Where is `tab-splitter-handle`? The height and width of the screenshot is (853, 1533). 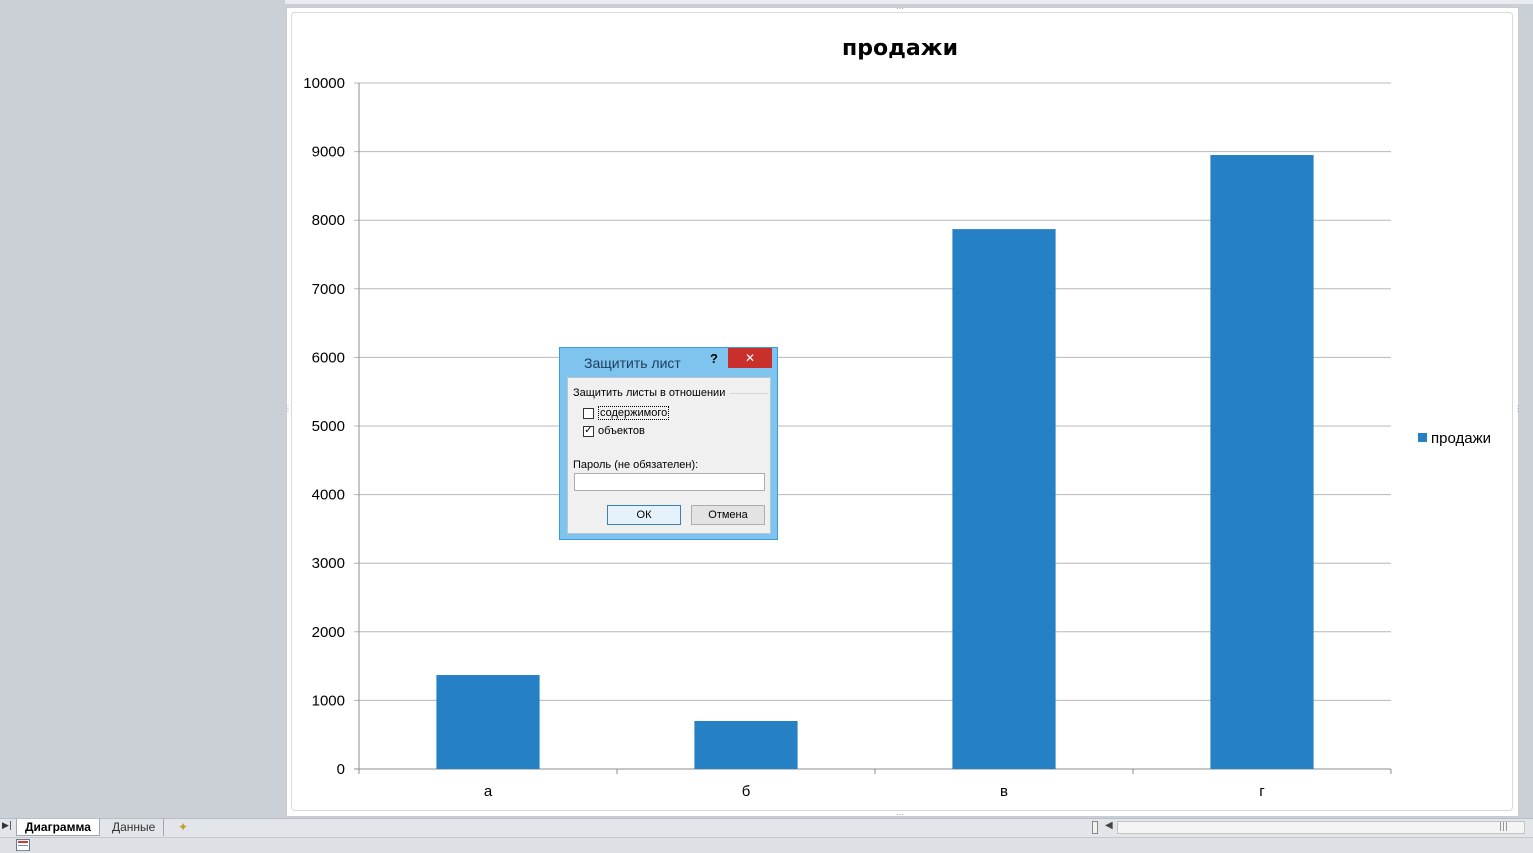
tab-splitter-handle is located at coordinates (1095, 827).